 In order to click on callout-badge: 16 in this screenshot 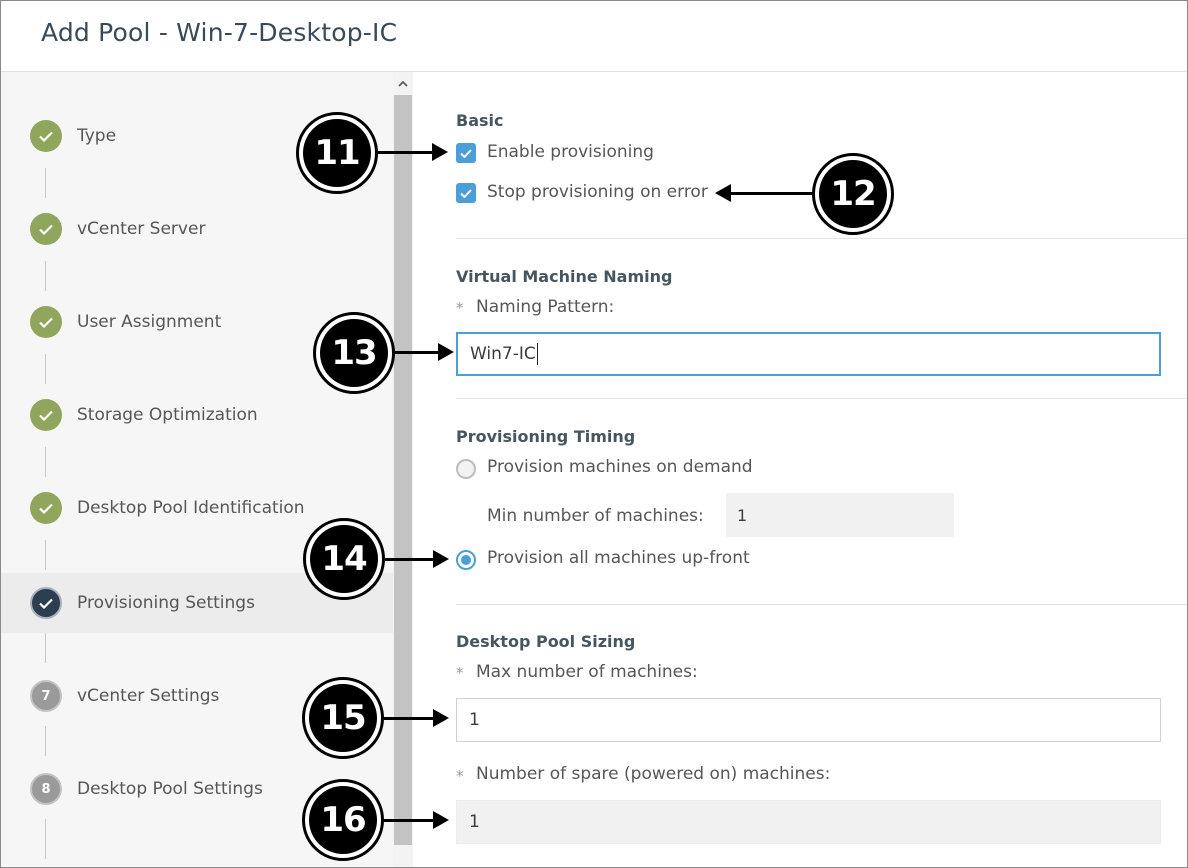, I will do `click(343, 820)`.